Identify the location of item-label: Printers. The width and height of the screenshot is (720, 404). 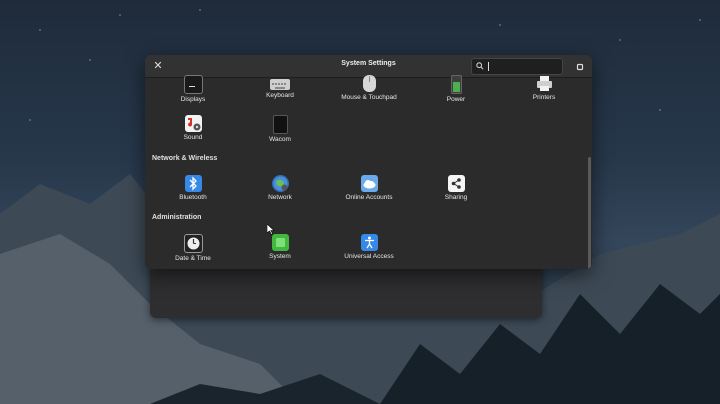
(544, 97).